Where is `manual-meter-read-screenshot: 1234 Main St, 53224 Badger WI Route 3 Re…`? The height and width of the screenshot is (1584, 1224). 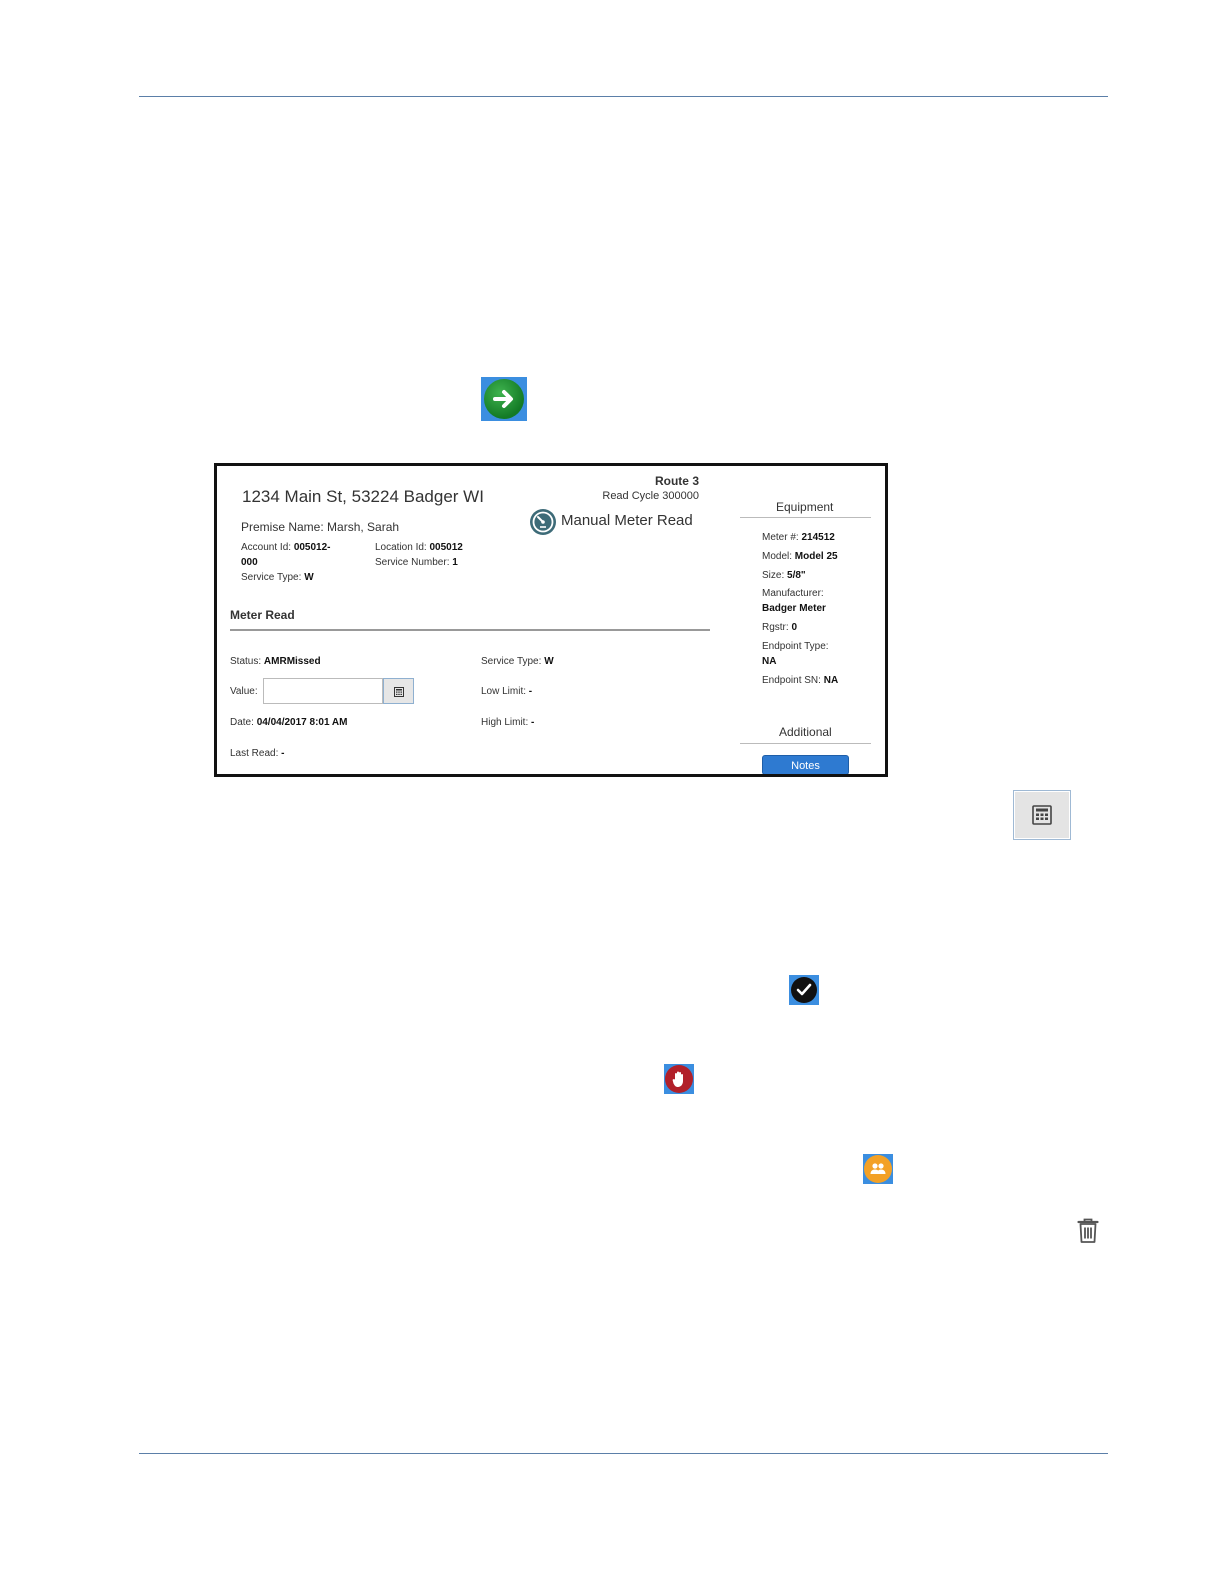 manual-meter-read-screenshot: 1234 Main St, 53224 Badger WI Route 3 Re… is located at coordinates (551, 620).